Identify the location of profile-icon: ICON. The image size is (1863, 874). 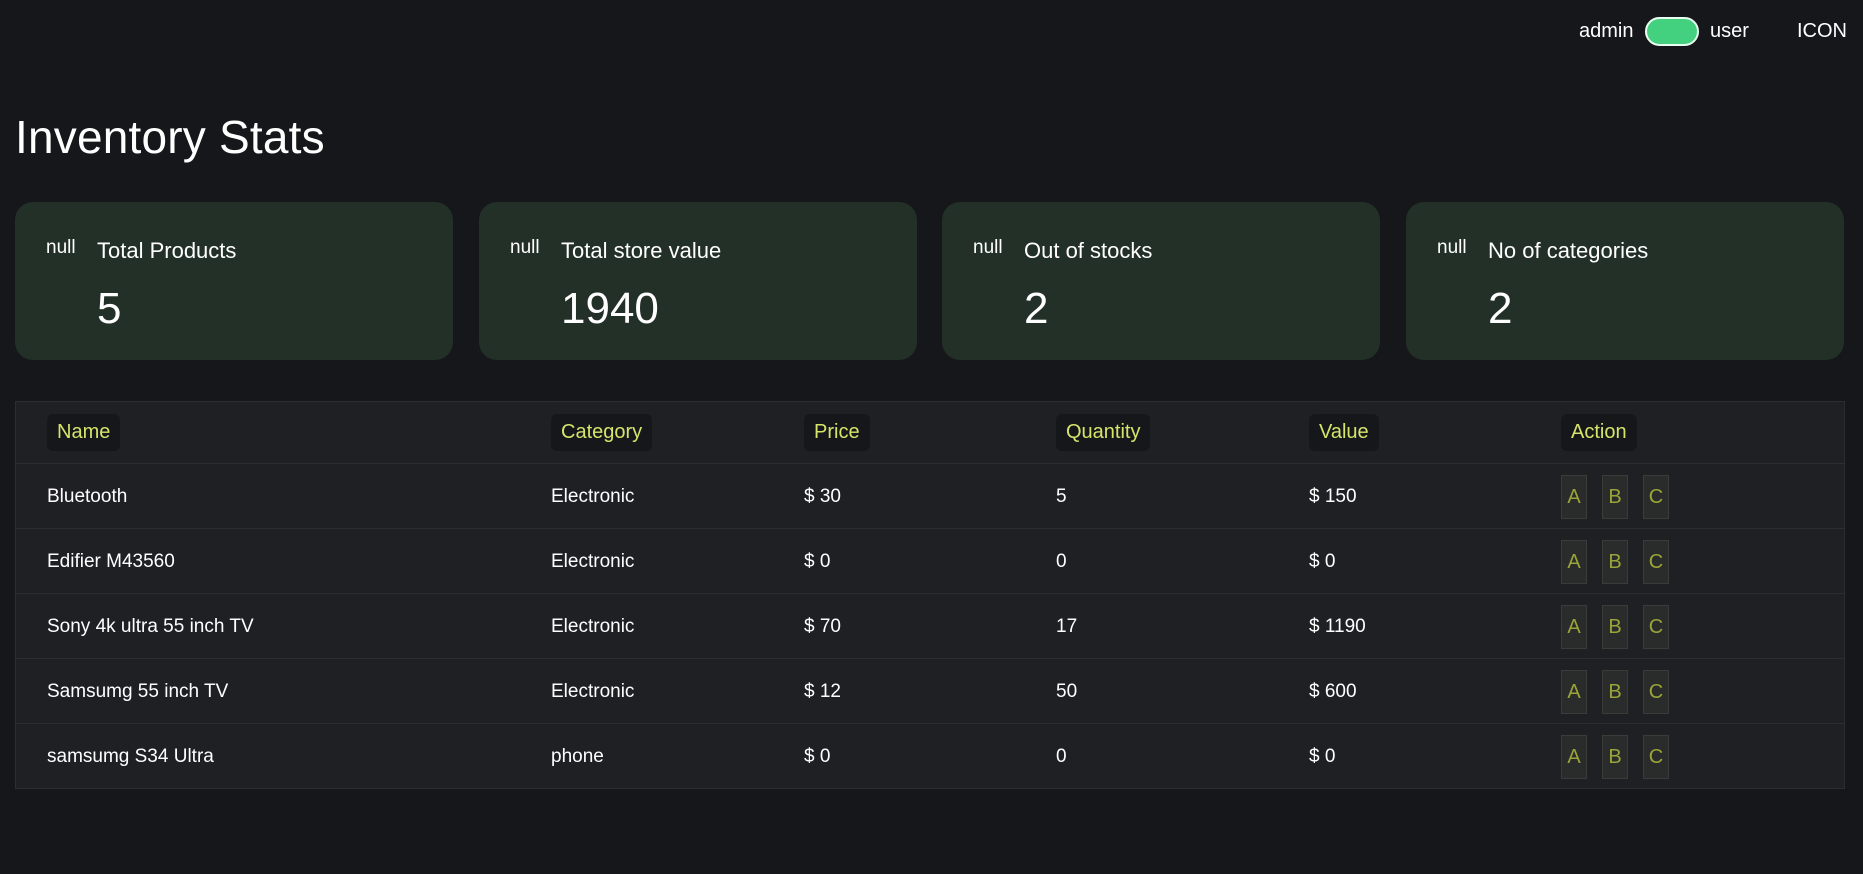
(1822, 31).